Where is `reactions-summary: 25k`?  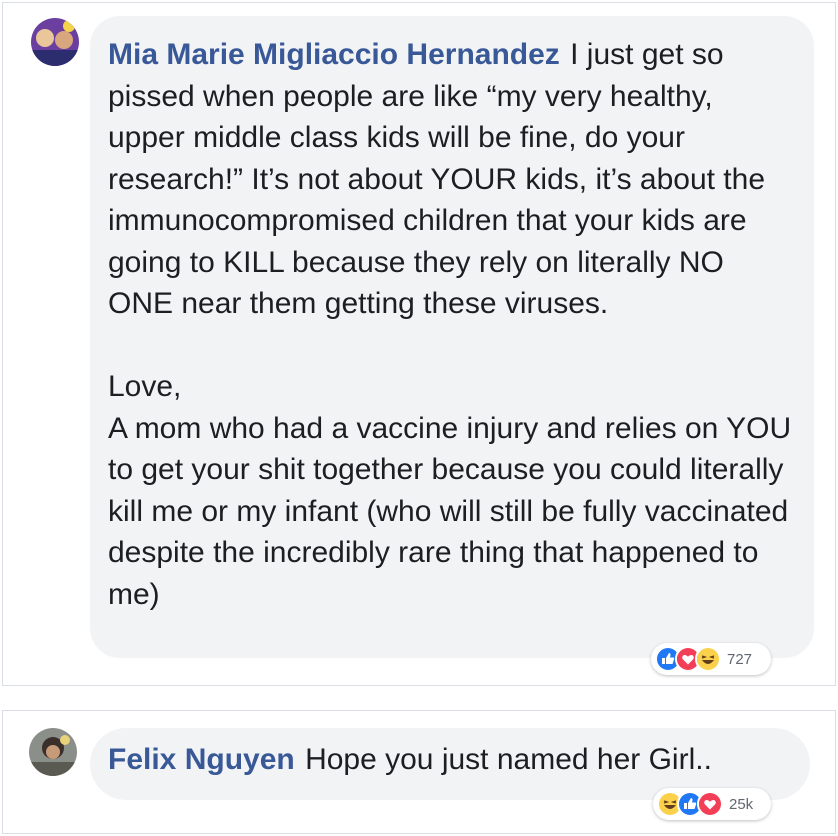 reactions-summary: 25k is located at coordinates (712, 804).